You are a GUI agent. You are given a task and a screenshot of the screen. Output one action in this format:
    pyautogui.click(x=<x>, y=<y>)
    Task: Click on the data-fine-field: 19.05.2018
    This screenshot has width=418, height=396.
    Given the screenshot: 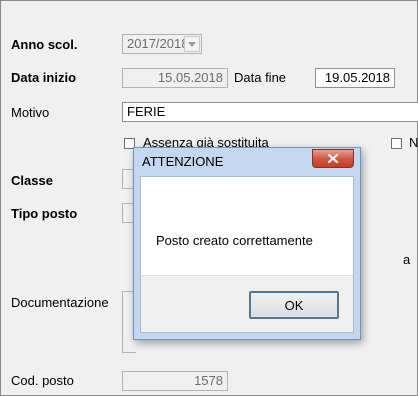 What is the action you would take?
    pyautogui.click(x=355, y=78)
    